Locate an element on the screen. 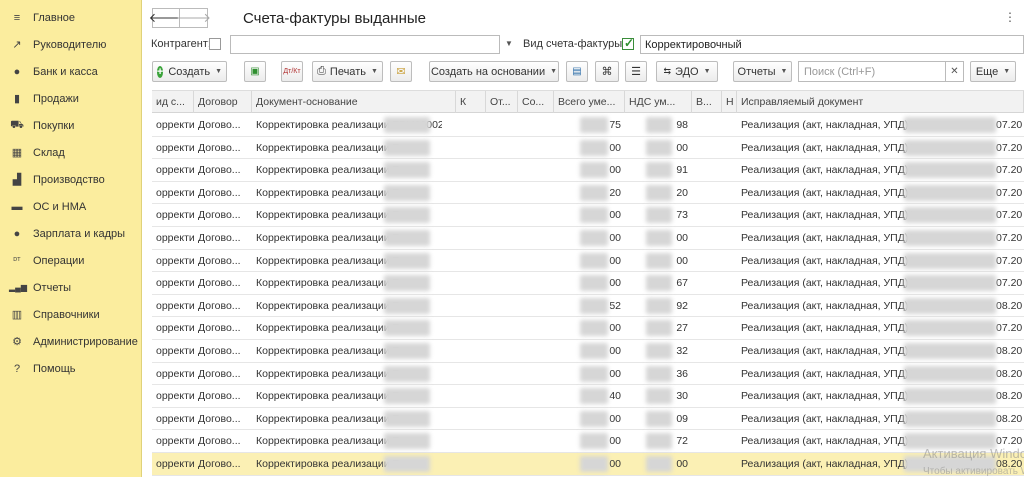 Image resolution: width=1024 pixels, height=477 pixels. column-header: Документ-основание is located at coordinates (354, 102).